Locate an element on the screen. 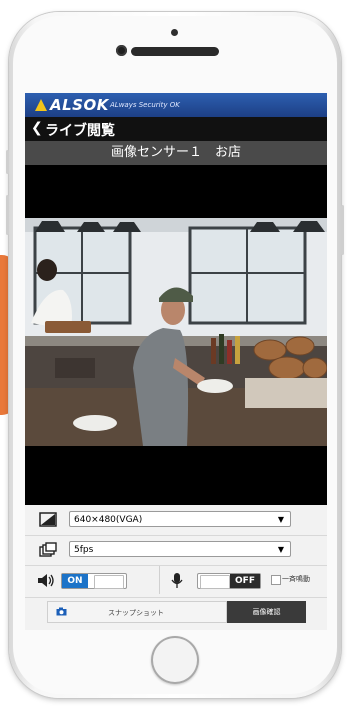 Image resolution: width=350 pixels, height=709 pixels. home-button is located at coordinates (175, 660).